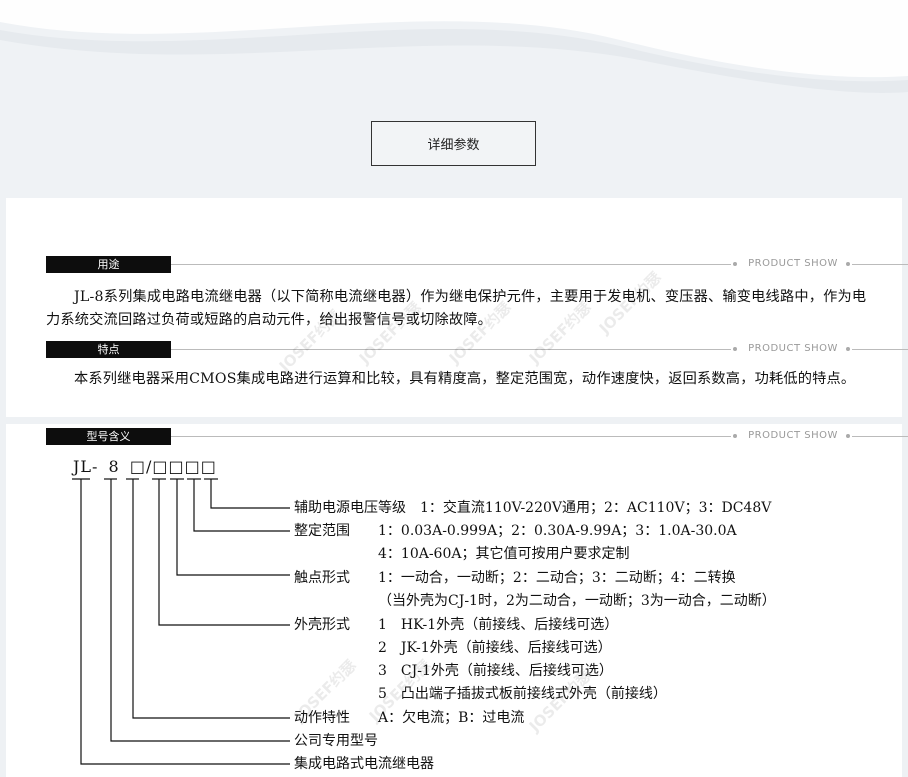 This screenshot has width=908, height=777. I want to click on model-code: JL- 8 □/□□□□, so click(145, 466).